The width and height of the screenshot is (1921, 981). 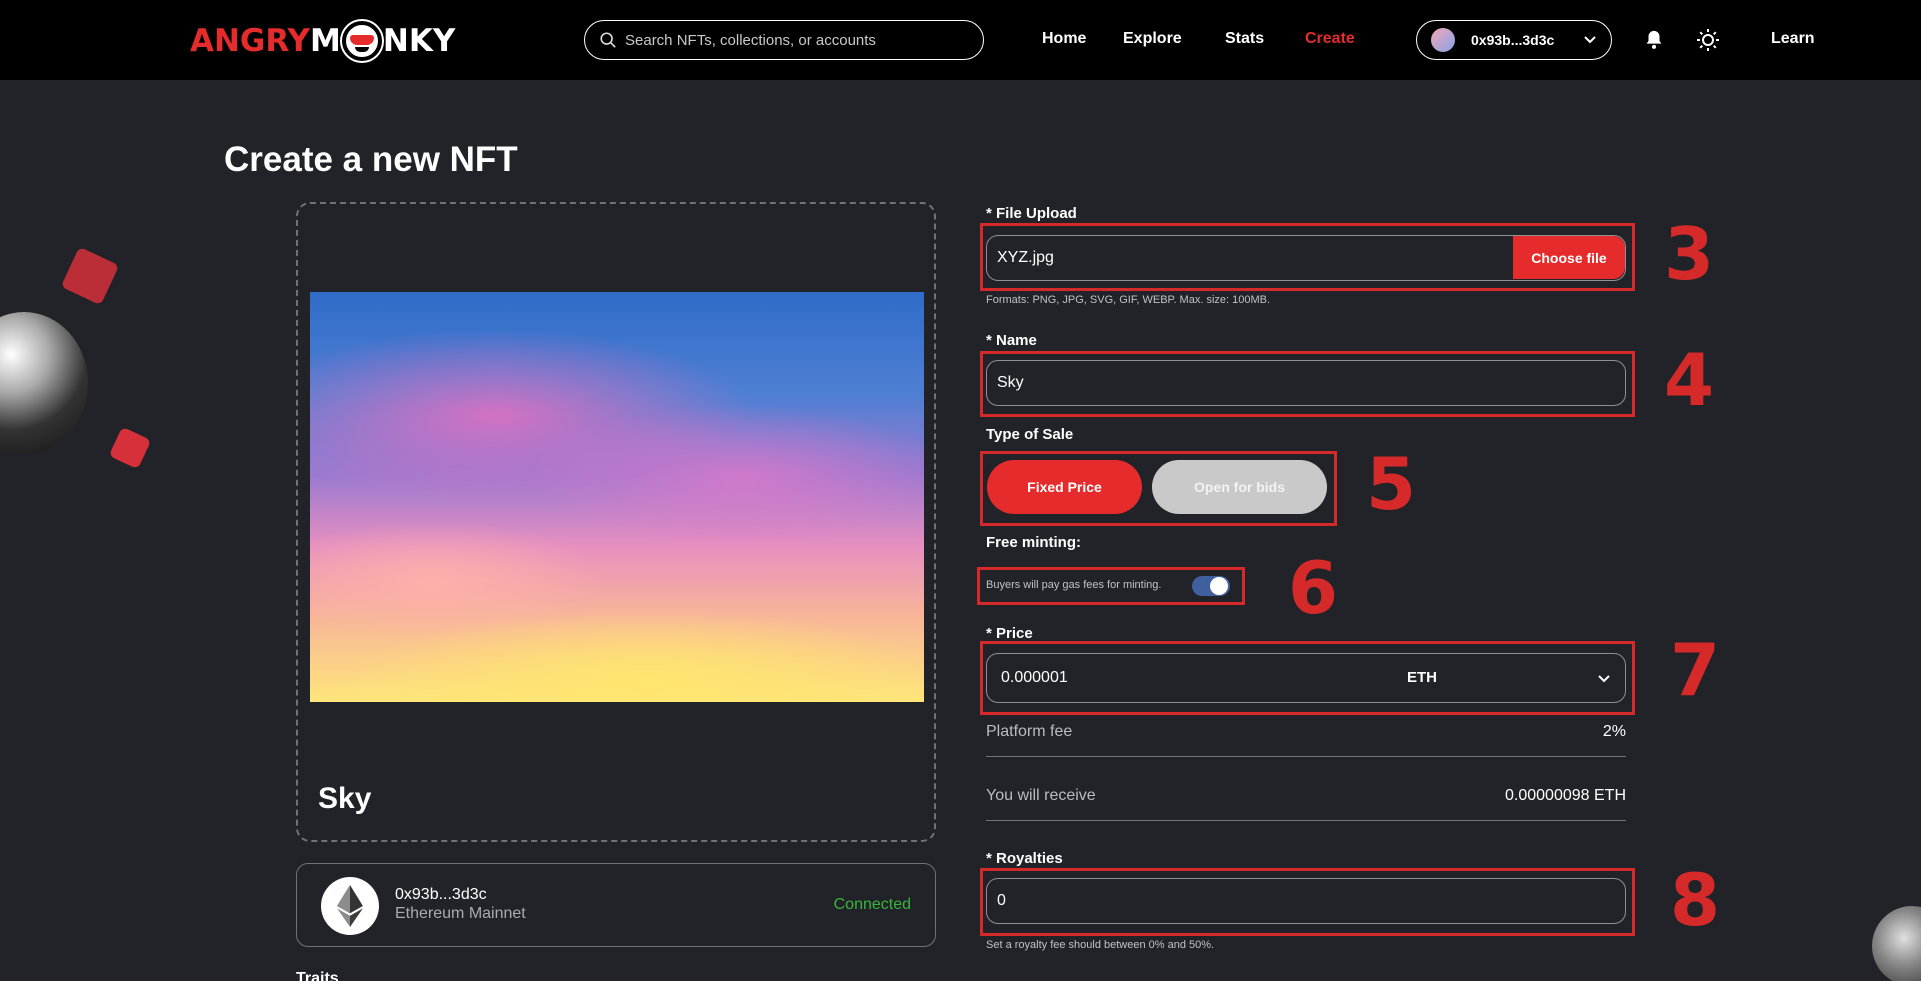 I want to click on wallet-address: 0x93b...3d3c, so click(x=1513, y=40).